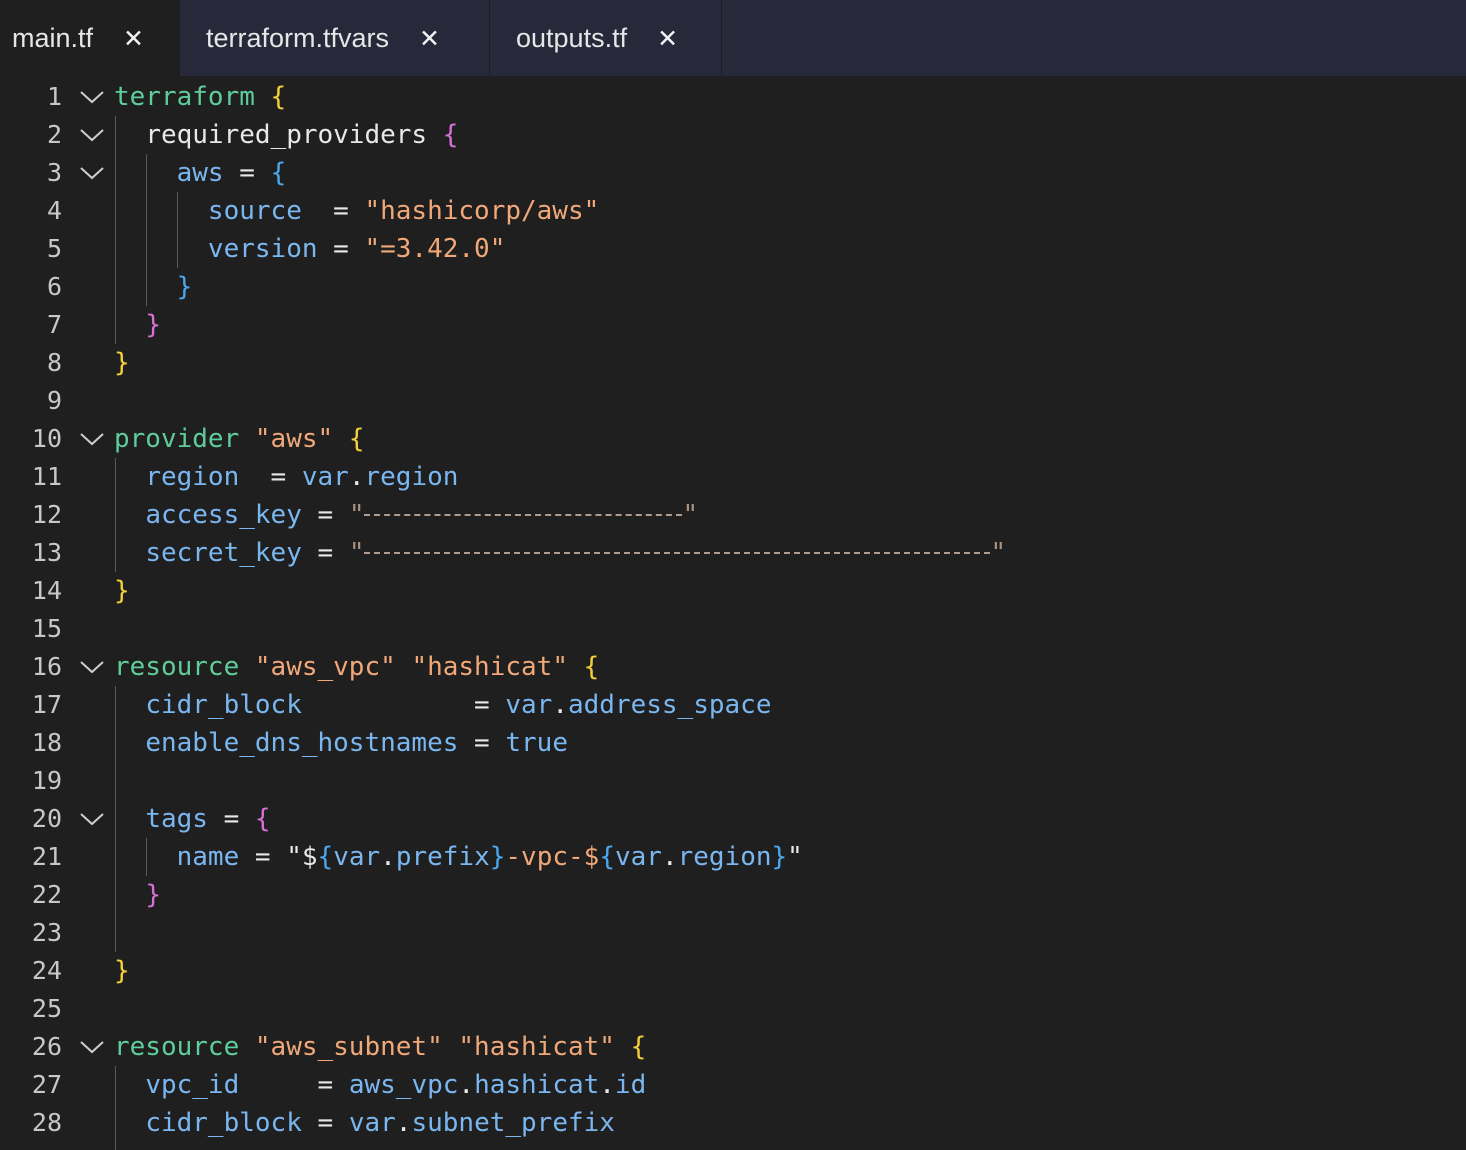  I want to click on line-number: 5, so click(54, 248).